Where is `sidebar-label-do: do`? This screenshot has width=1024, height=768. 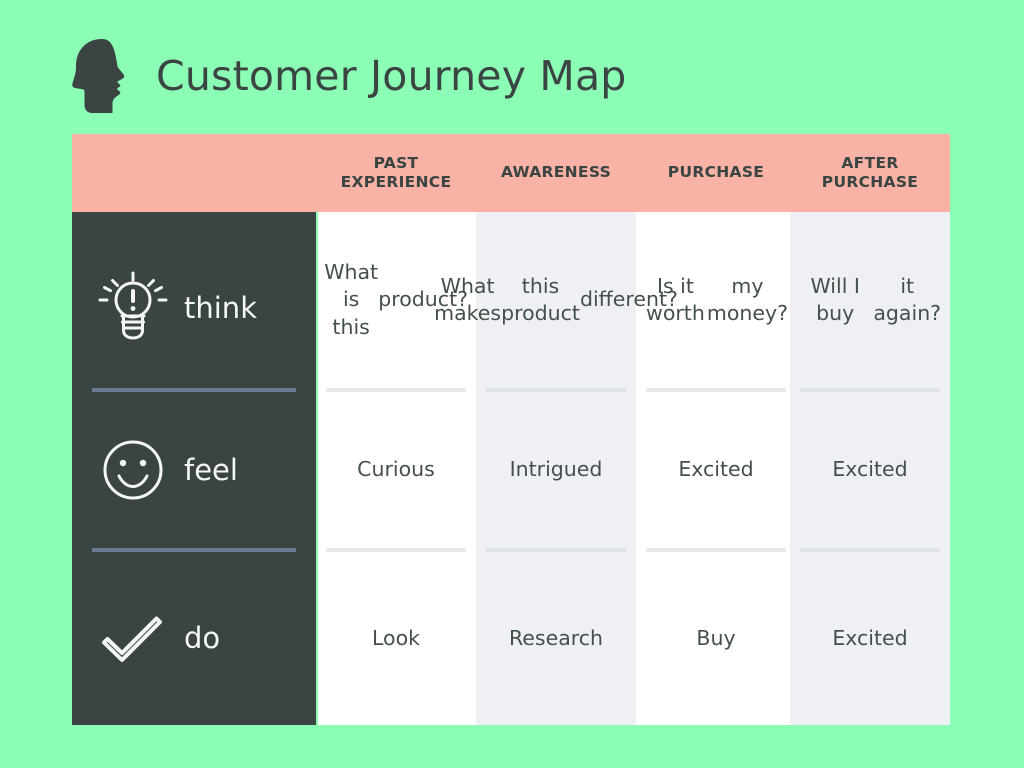 sidebar-label-do: do is located at coordinates (202, 638).